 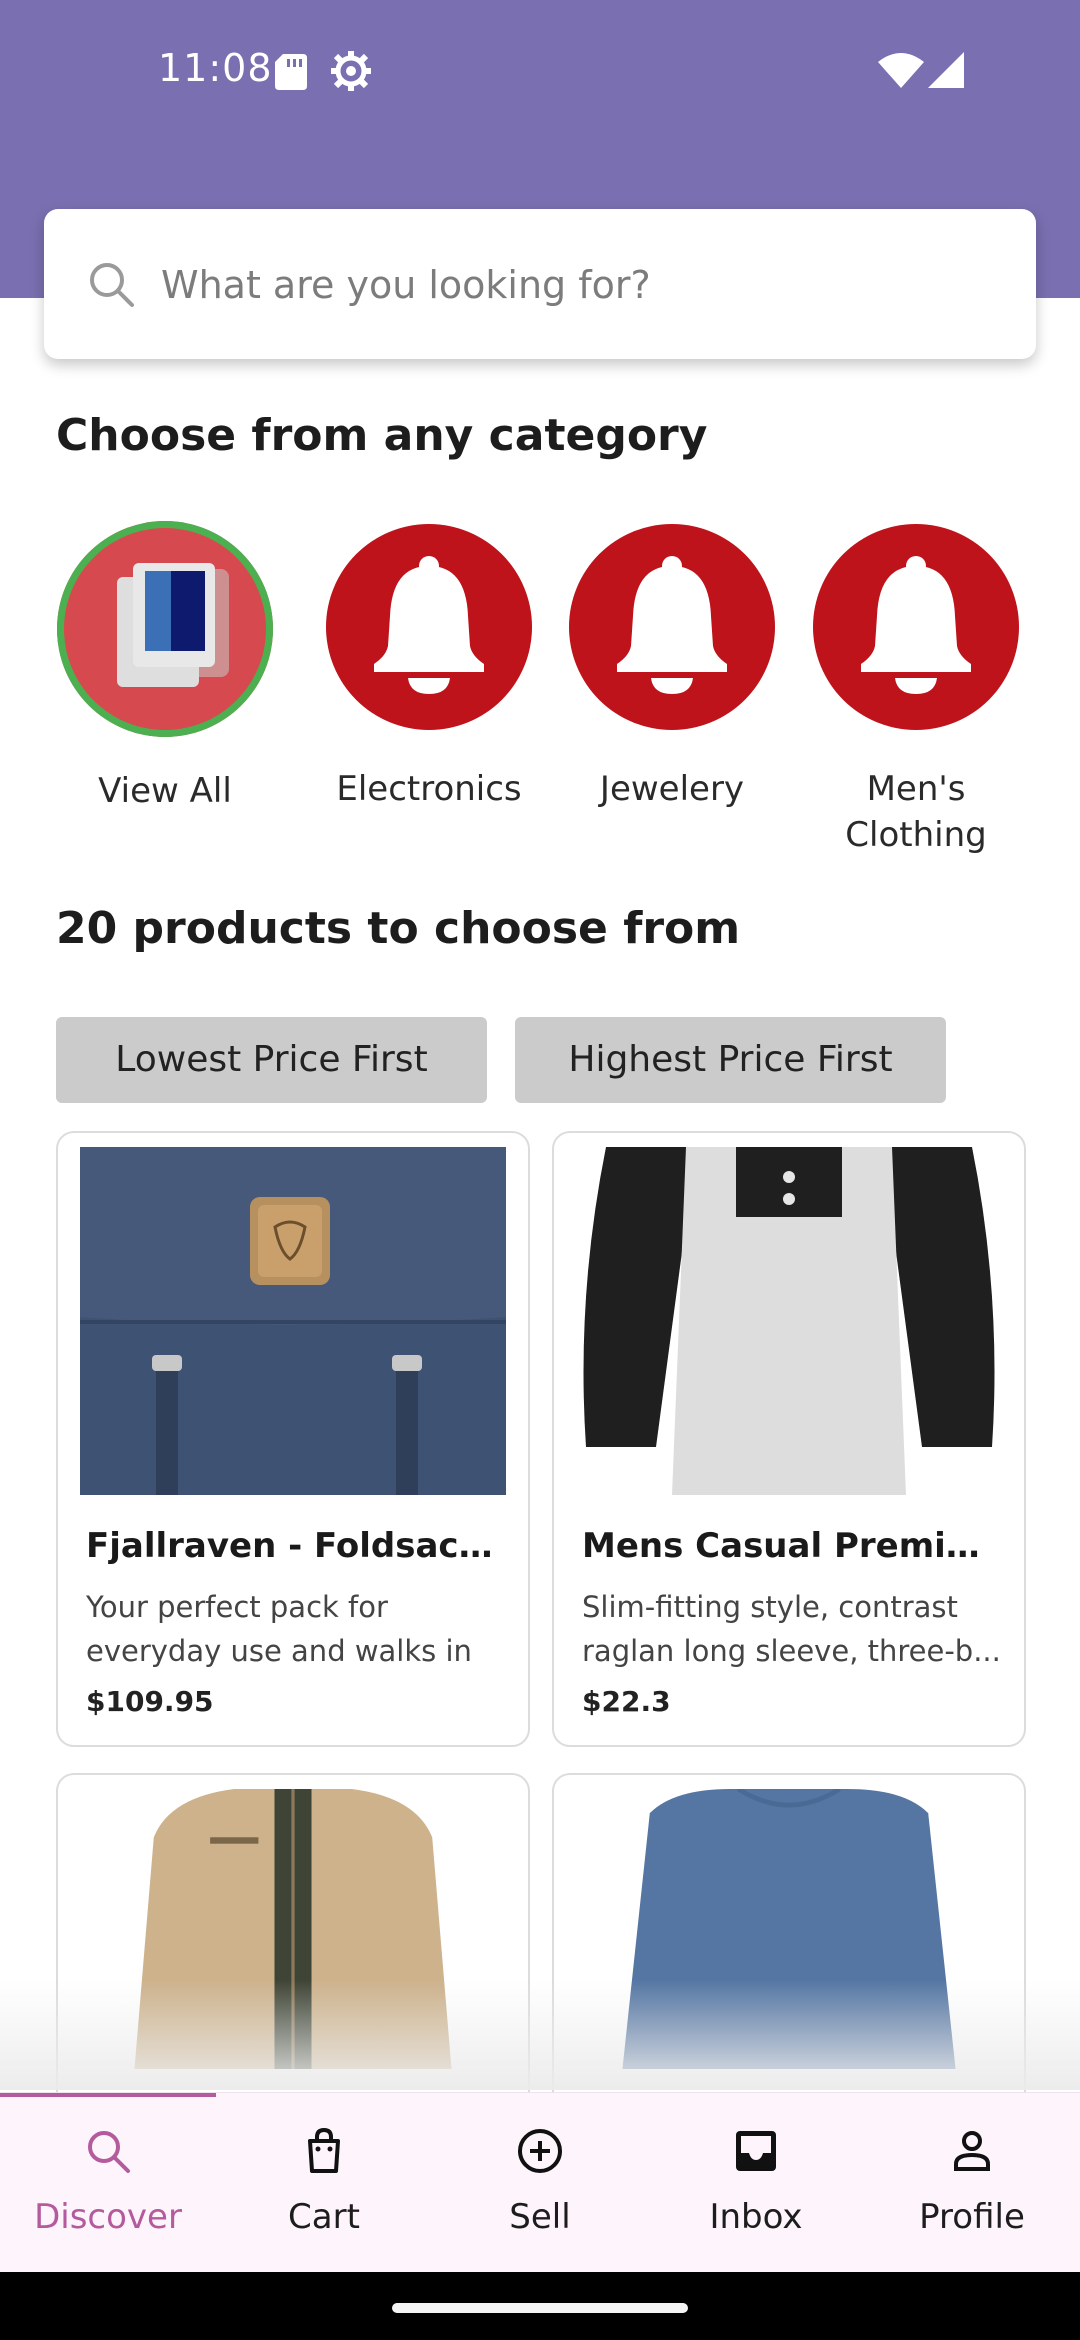 I want to click on category-label: Electronics, so click(x=429, y=789).